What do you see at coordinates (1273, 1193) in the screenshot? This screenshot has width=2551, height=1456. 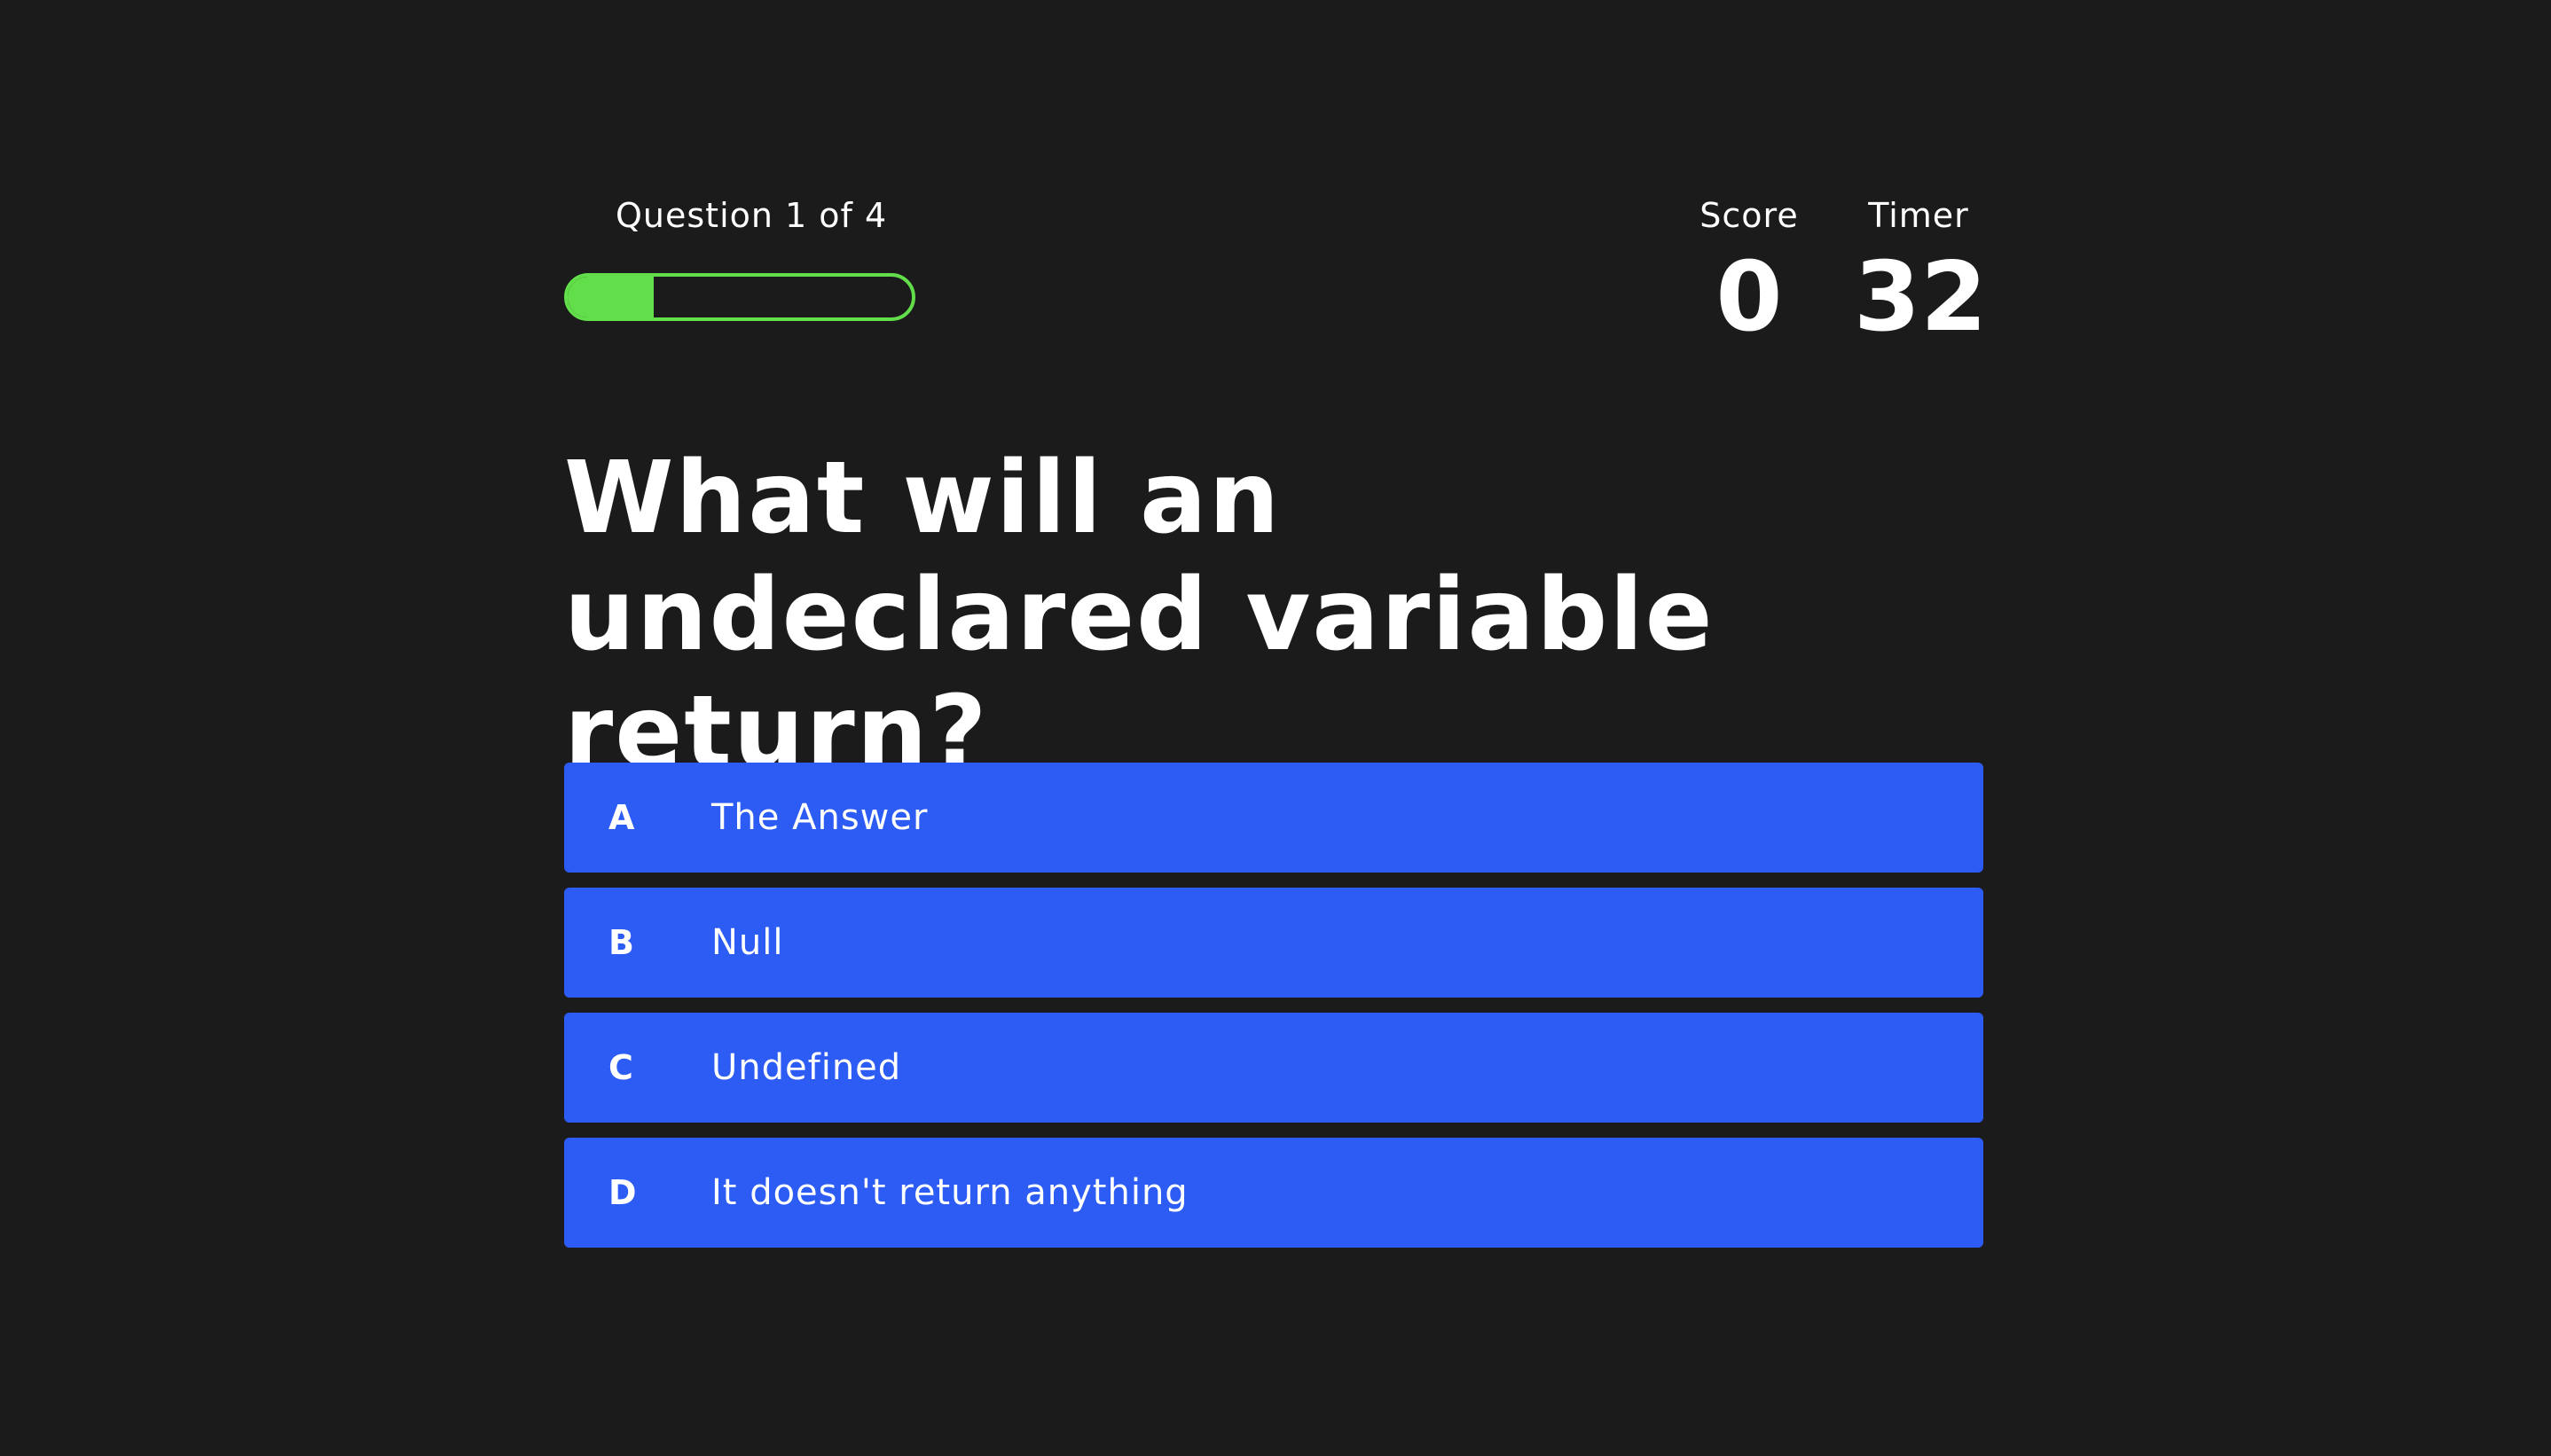 I see `answer-option-d: D It doesn't return anything` at bounding box center [1273, 1193].